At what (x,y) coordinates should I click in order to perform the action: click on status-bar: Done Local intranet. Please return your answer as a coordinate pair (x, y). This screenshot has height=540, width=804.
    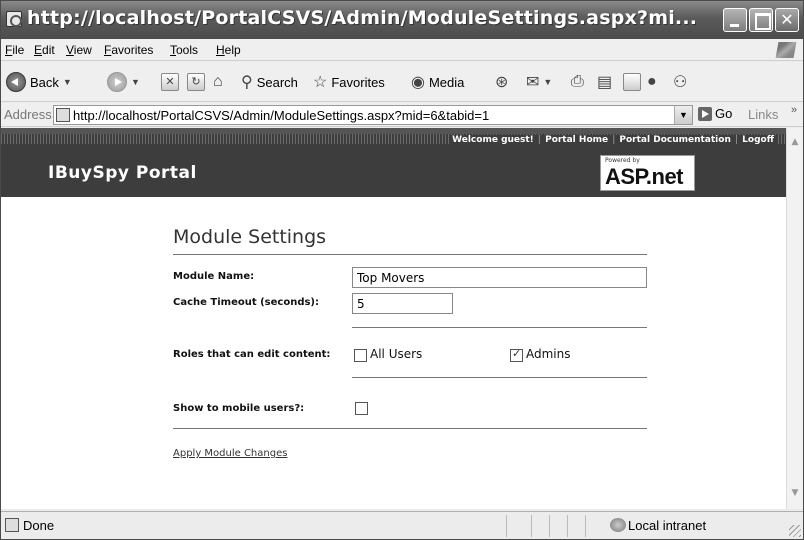
    Looking at the image, I should click on (402, 525).